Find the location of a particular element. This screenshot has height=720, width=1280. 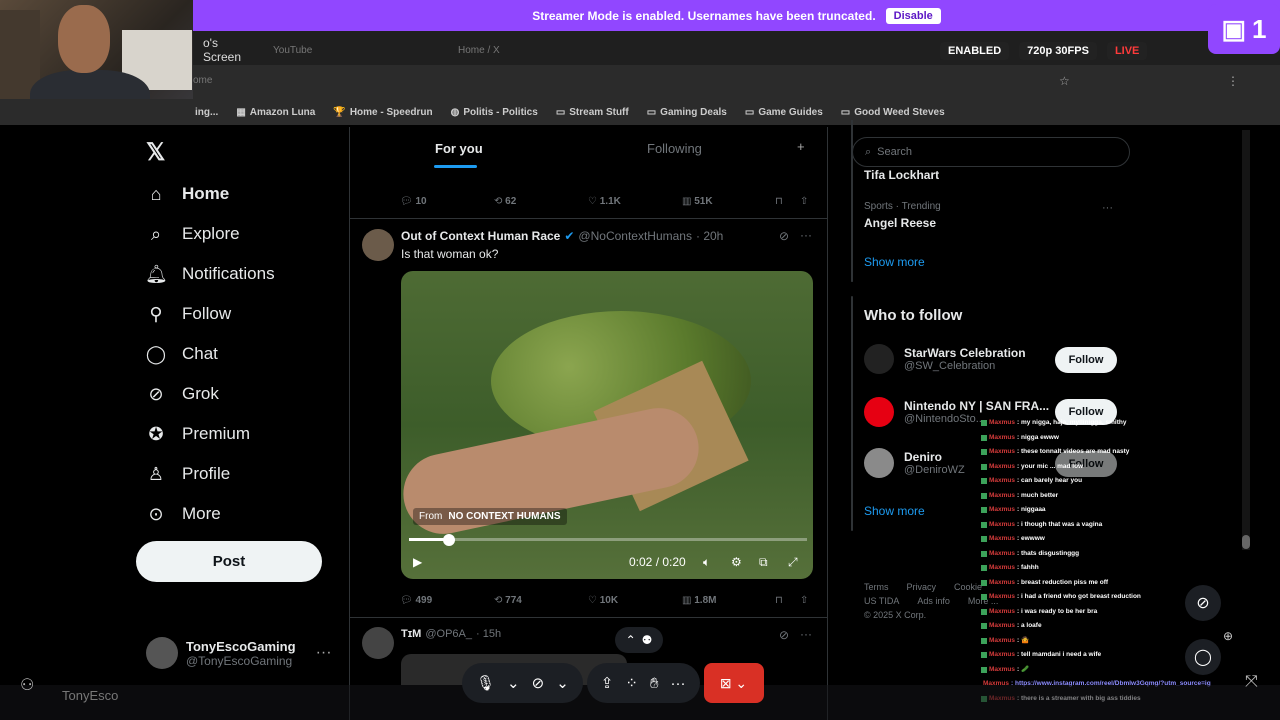

tweet-time: · 20h is located at coordinates (709, 236).